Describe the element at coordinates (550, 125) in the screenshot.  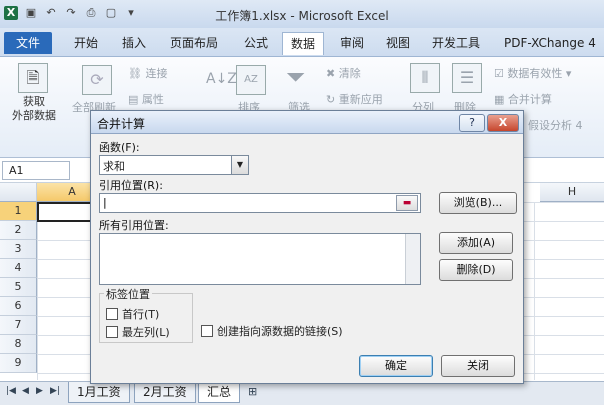
I see `what-if-label: 假设分析` at that location.